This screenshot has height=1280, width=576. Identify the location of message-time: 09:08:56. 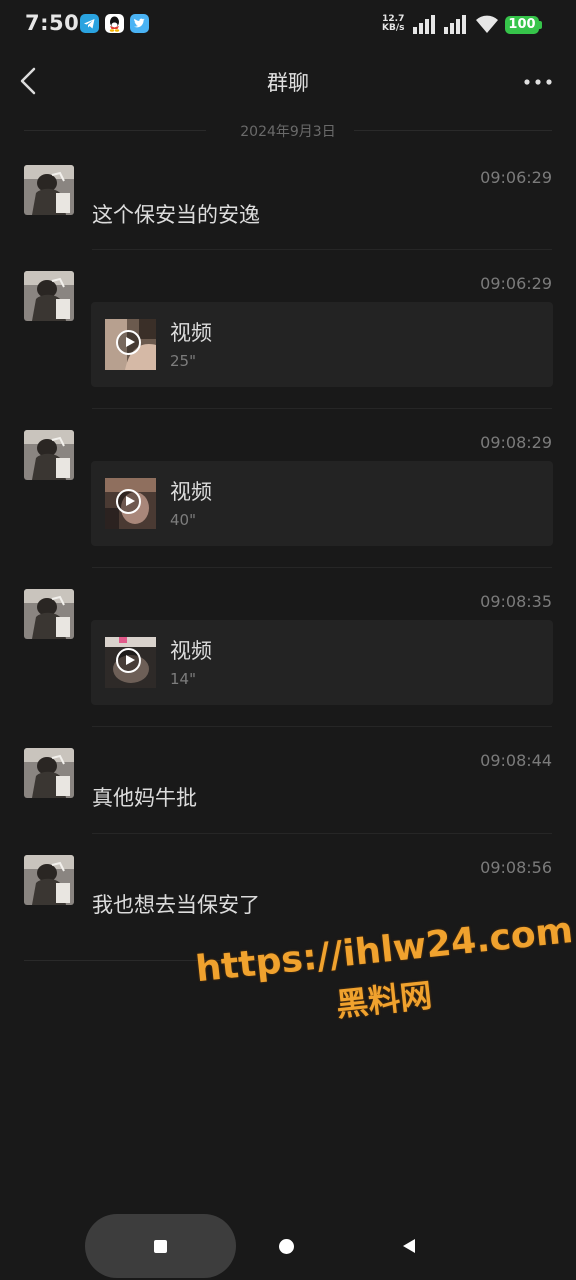
(516, 867).